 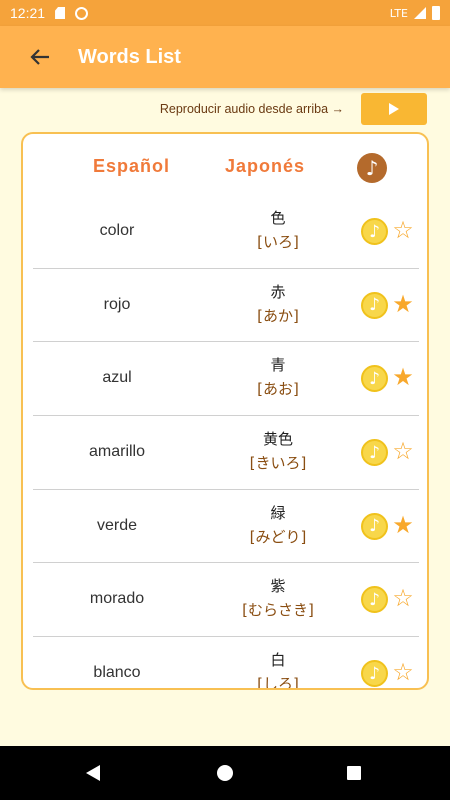 What do you see at coordinates (278, 597) in the screenshot?
I see `japanese-word: 紫 [むらさき]` at bounding box center [278, 597].